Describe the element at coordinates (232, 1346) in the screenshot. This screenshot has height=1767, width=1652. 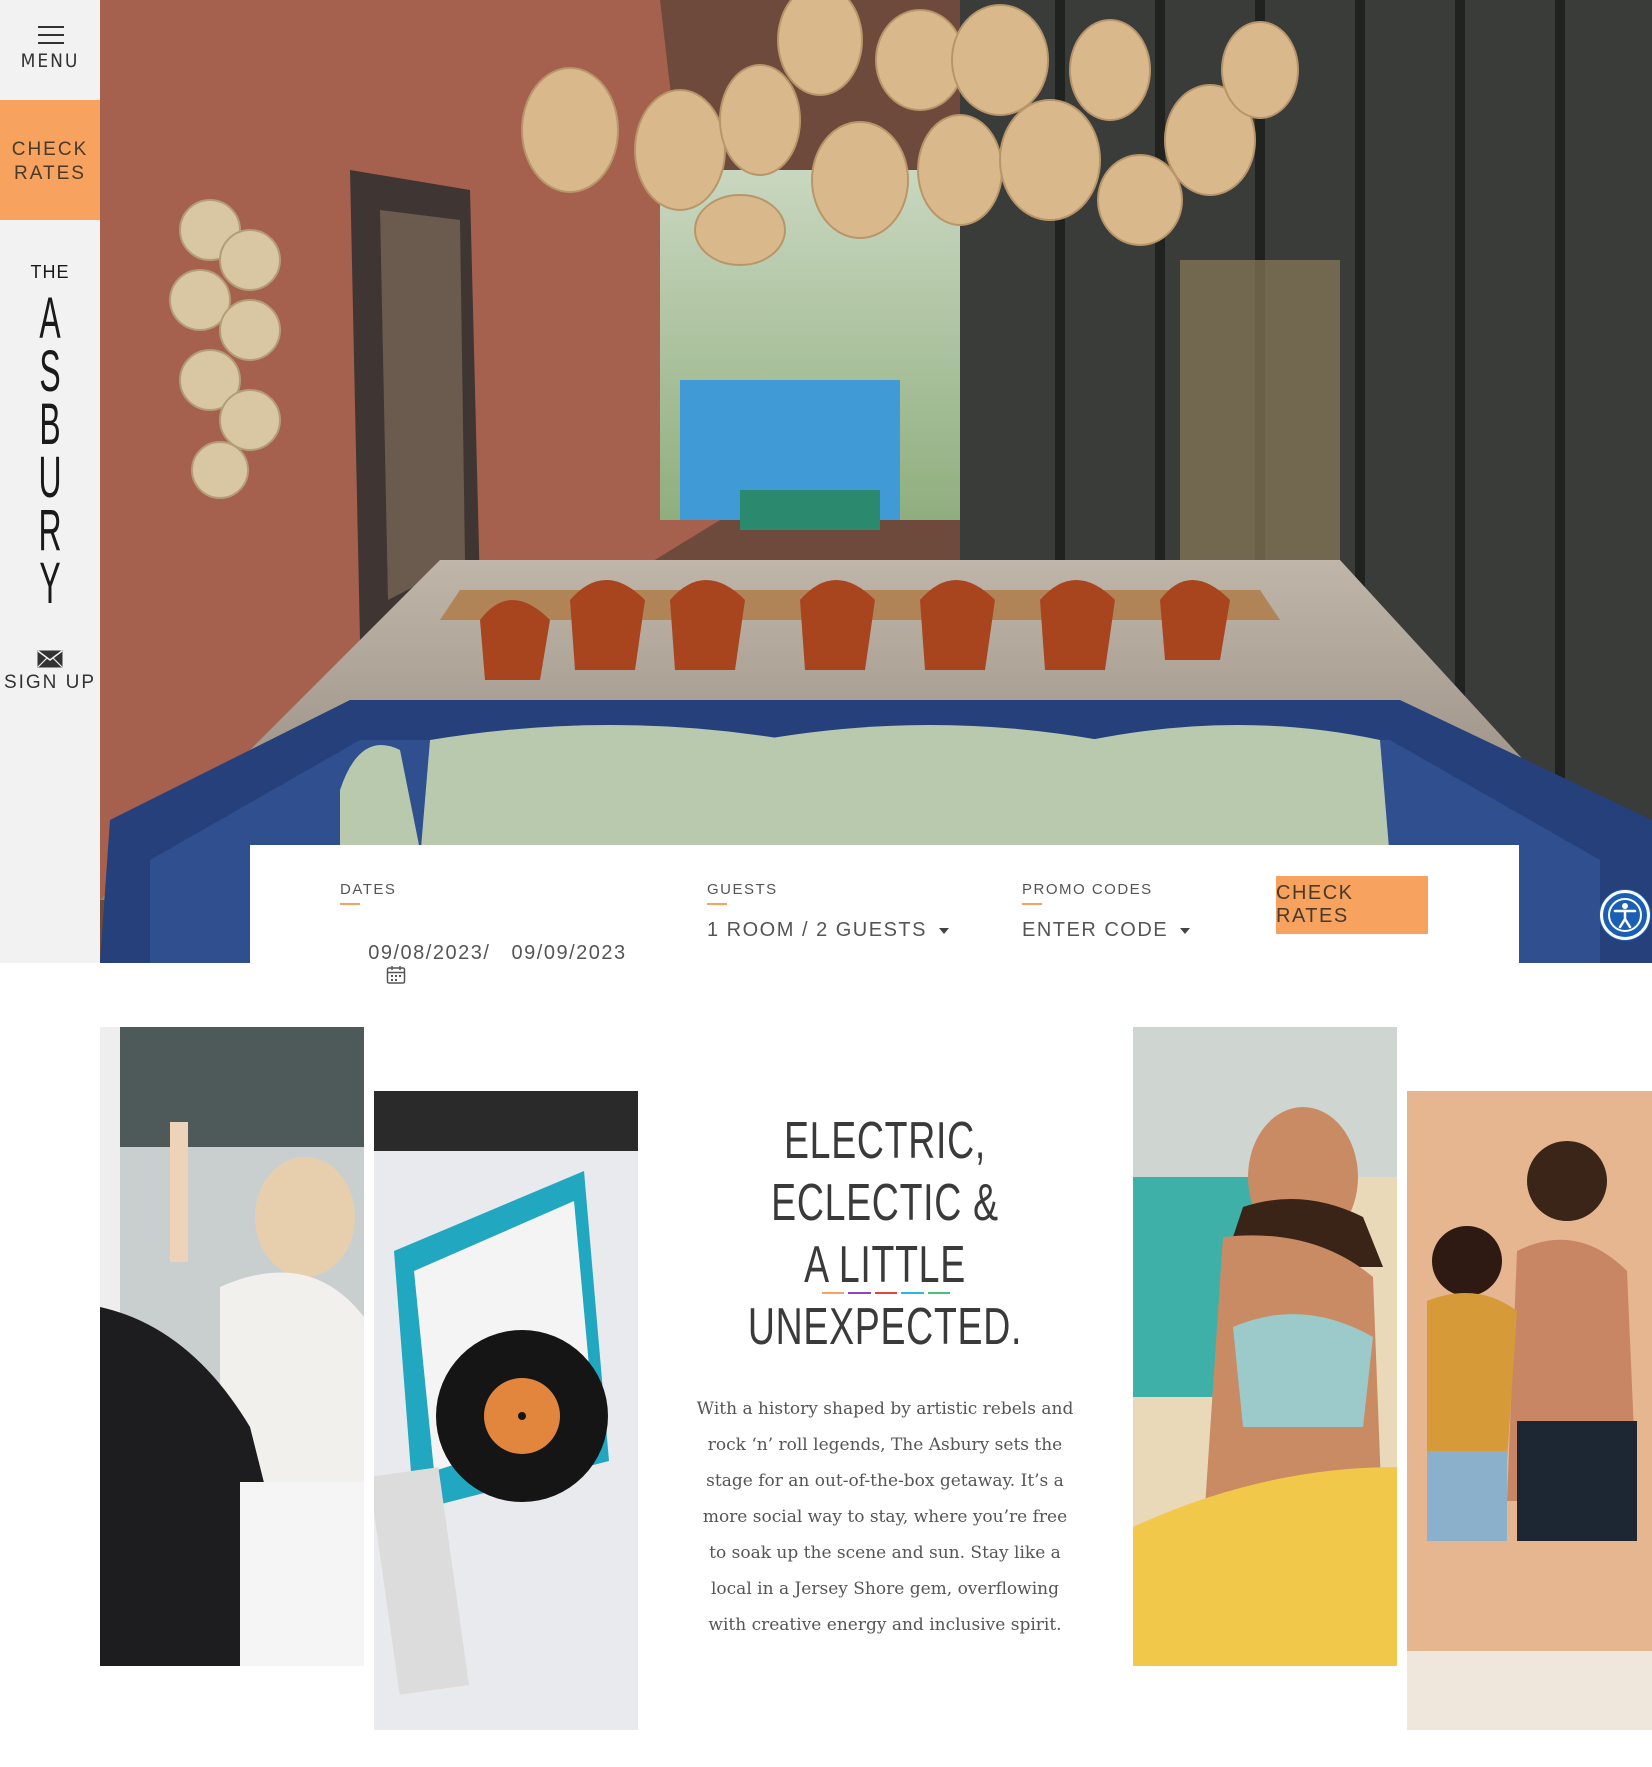
I see `photo-bride` at that location.